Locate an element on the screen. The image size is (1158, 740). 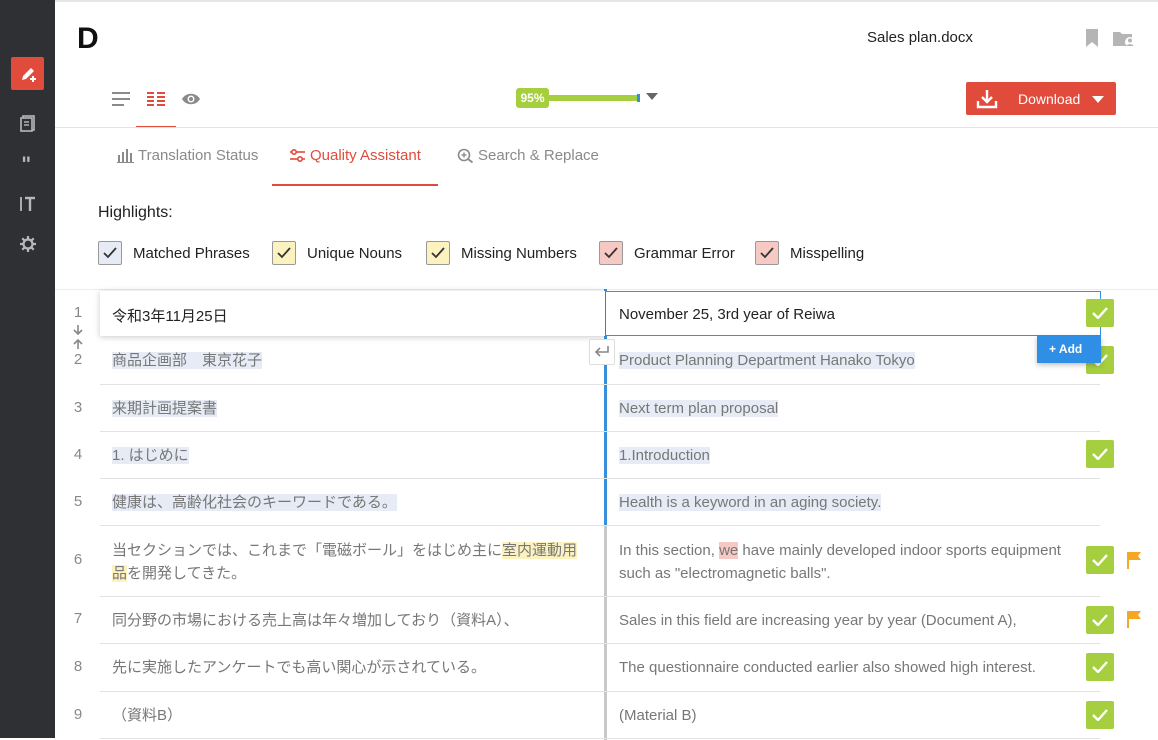
target-text: In this section, is located at coordinates (669, 550).